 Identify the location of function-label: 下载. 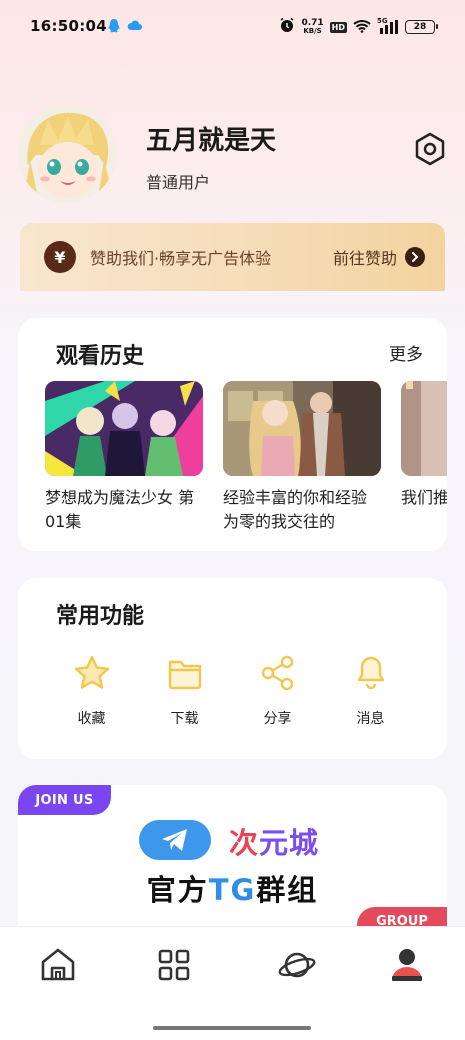
(184, 719).